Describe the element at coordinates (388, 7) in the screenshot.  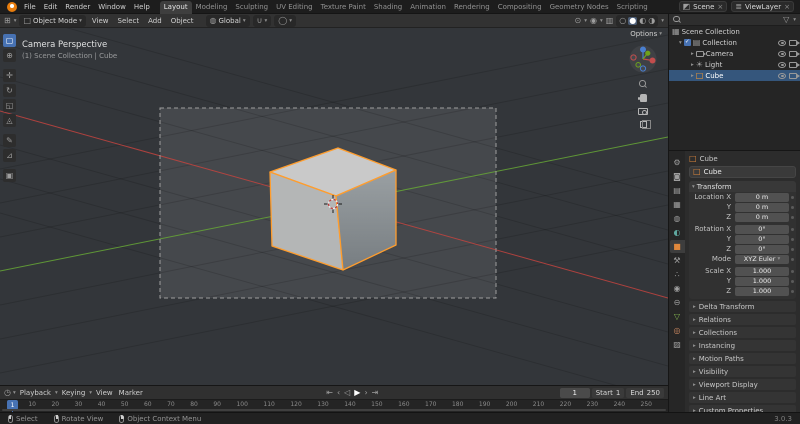
I see `tab-shading: Shading` at that location.